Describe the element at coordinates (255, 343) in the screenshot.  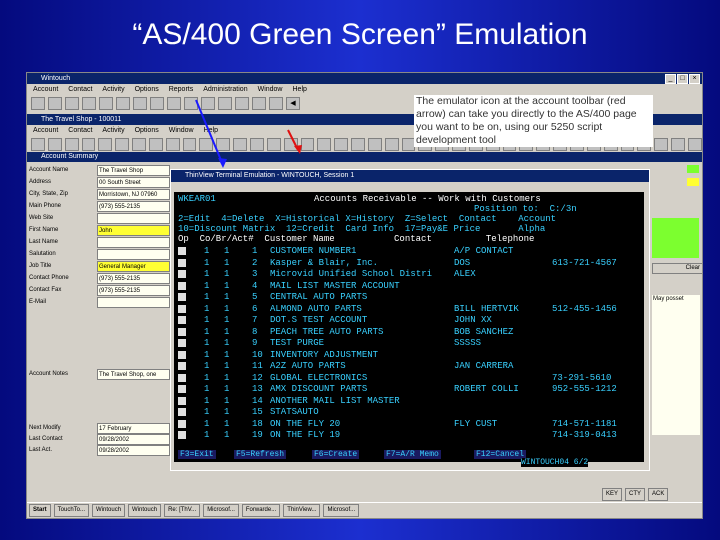
I see `row-account: 9` at that location.